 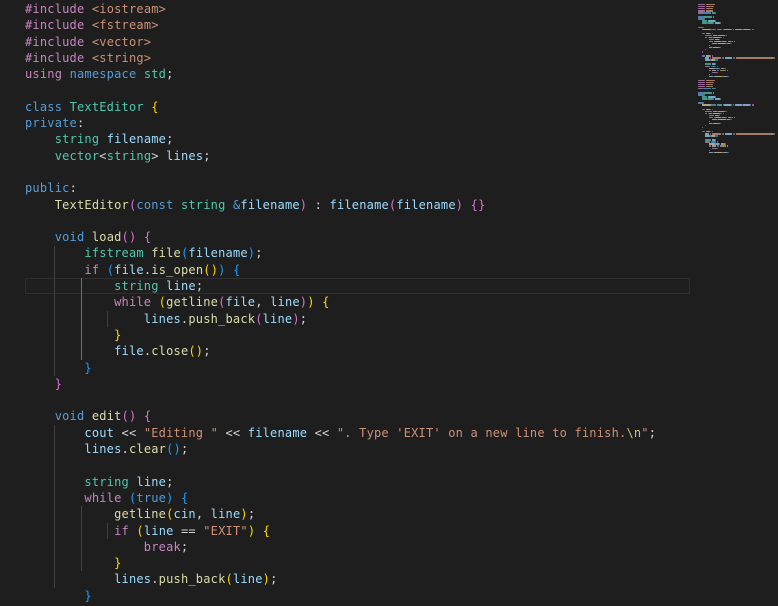 I want to click on code-line: class TextEditor {, so click(x=357, y=107).